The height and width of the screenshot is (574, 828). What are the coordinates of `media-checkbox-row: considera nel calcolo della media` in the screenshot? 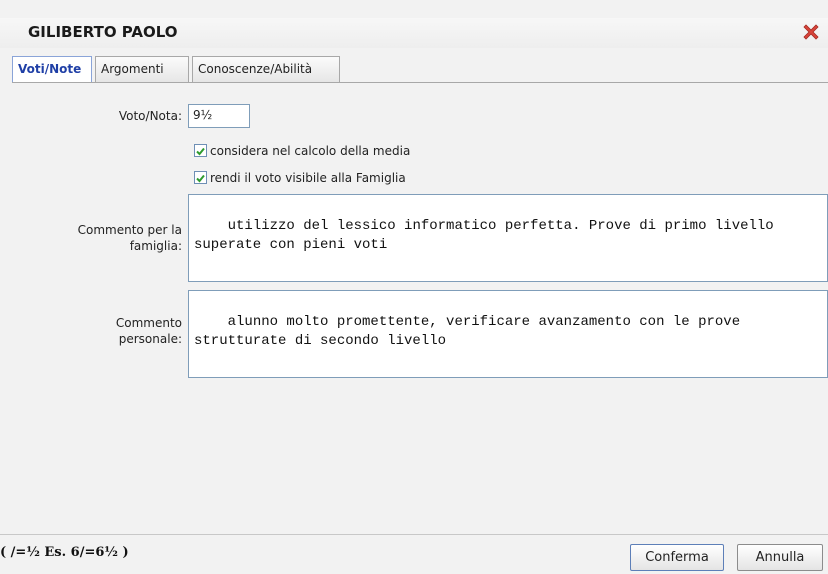 It's located at (302, 151).